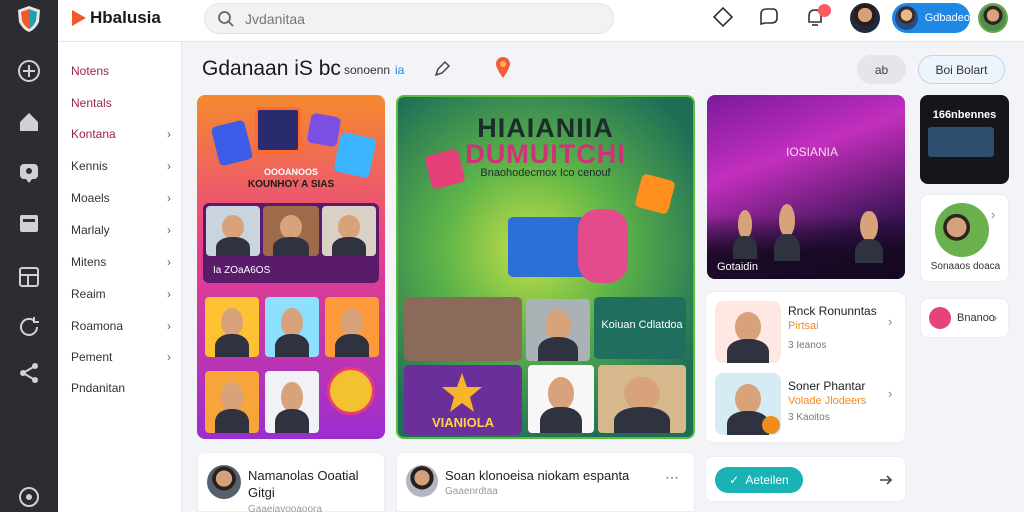  I want to click on profile-role: Pirtsai, so click(803, 326).